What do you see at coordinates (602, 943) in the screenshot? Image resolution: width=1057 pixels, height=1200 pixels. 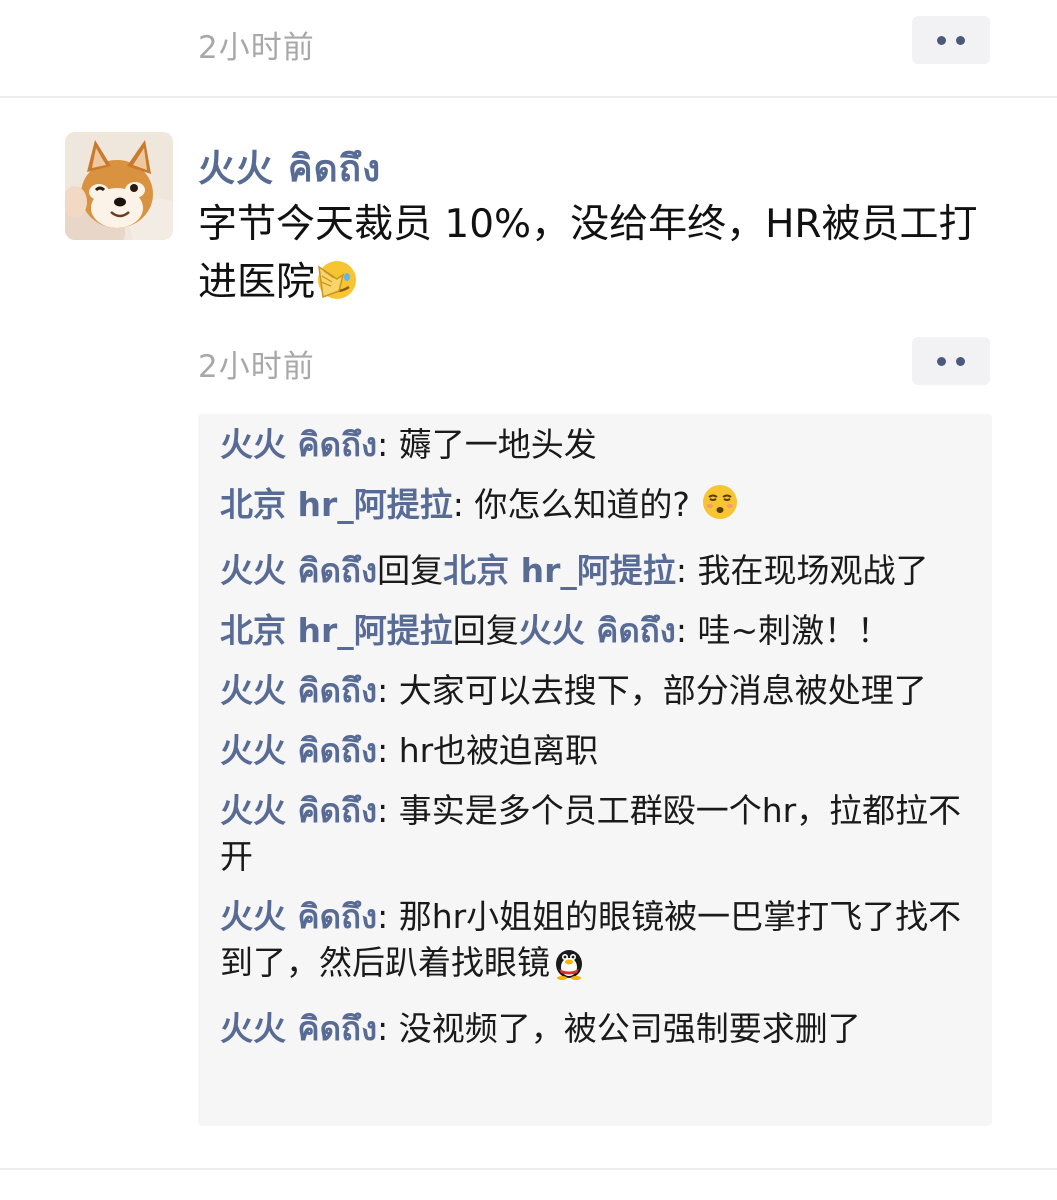 I see `comment: 火火 คิดถึง: 那hr小姐姐的眼镜被一巴掌打飞了找不到了，然后趴着找眼镜` at bounding box center [602, 943].